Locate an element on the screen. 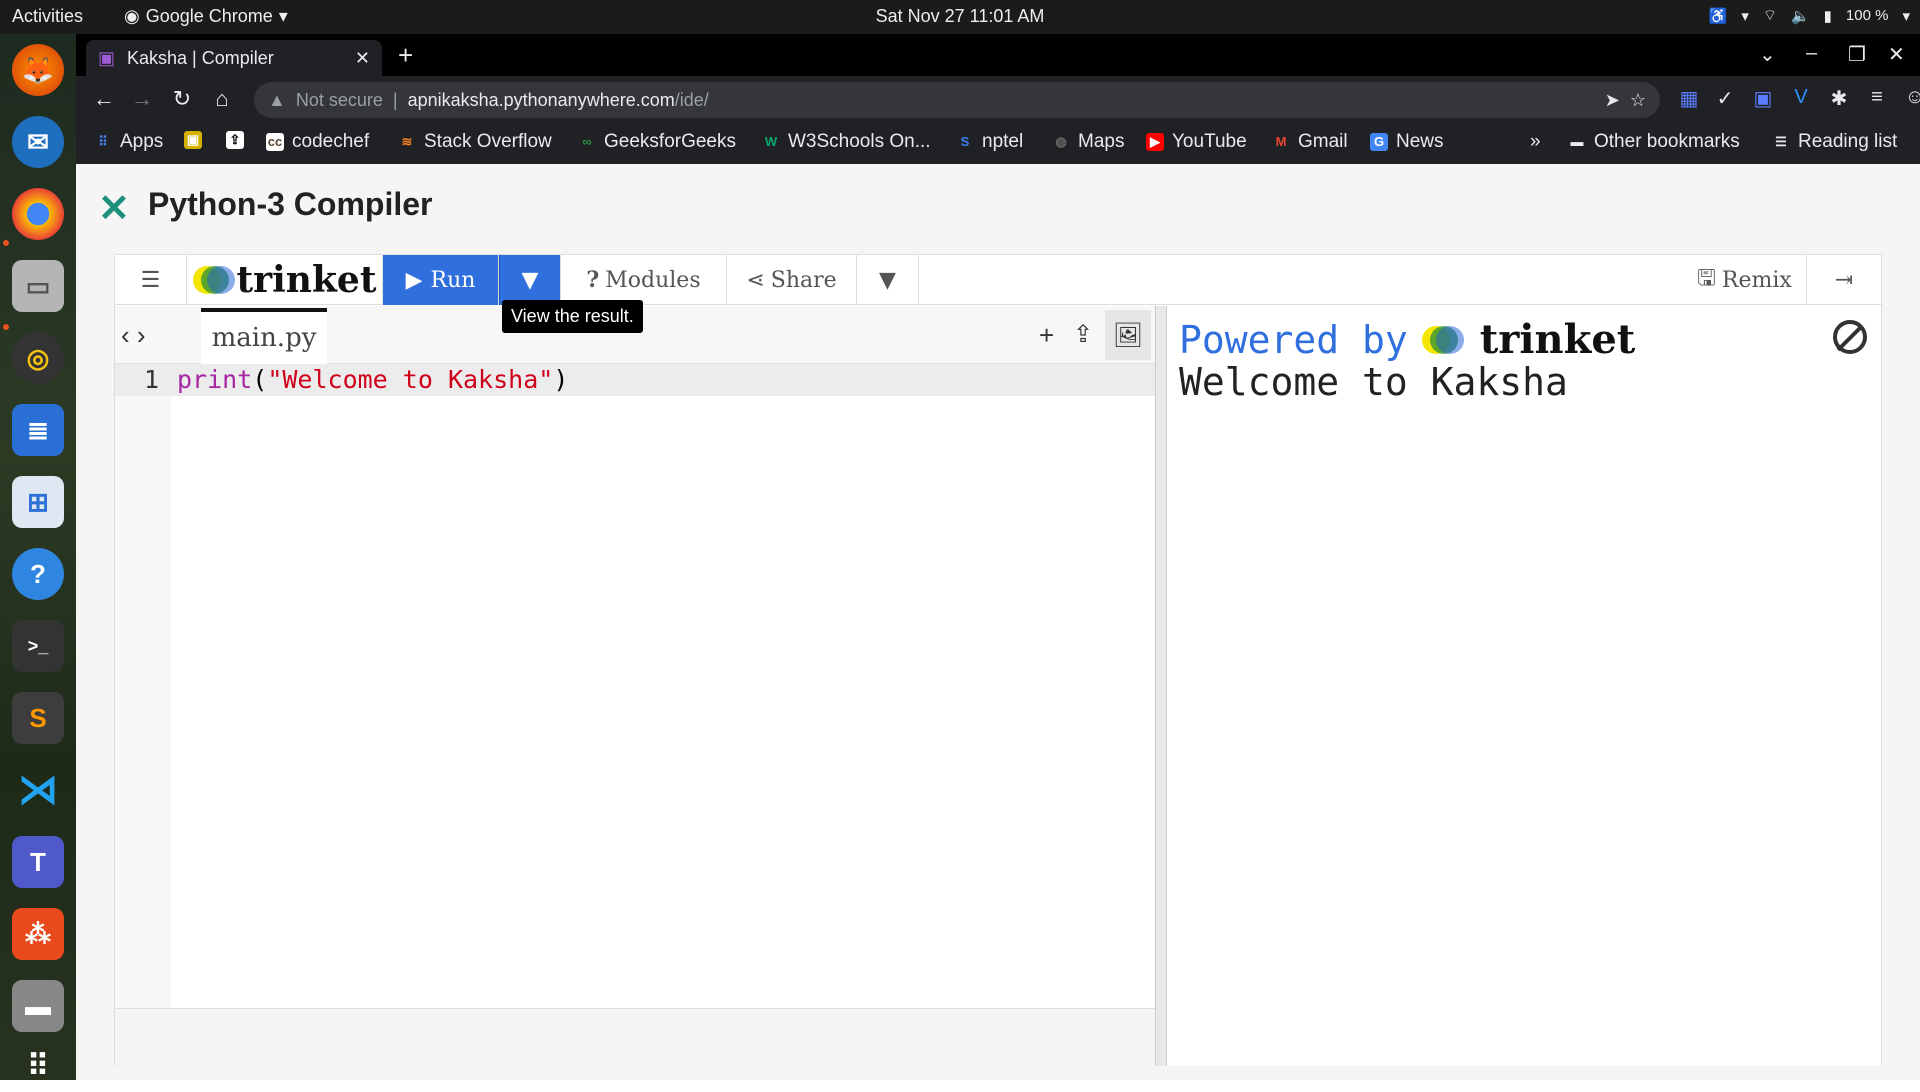 This screenshot has width=1920, height=1092. other-bookmarks: ▬ Other bookmarks is located at coordinates (1654, 142).